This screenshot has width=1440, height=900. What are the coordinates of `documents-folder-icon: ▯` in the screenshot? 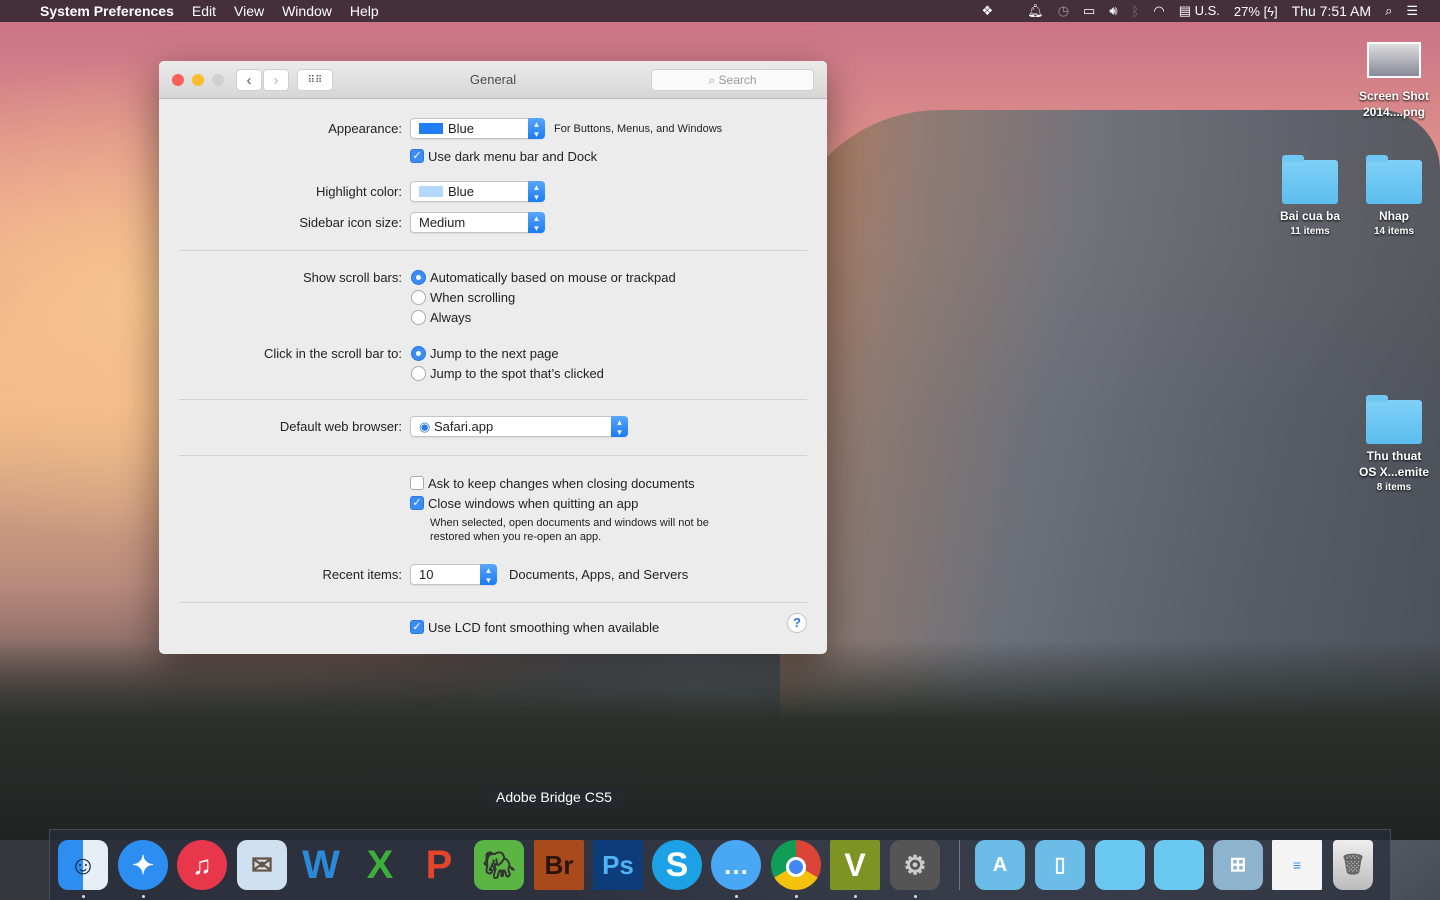 It's located at (1060, 865).